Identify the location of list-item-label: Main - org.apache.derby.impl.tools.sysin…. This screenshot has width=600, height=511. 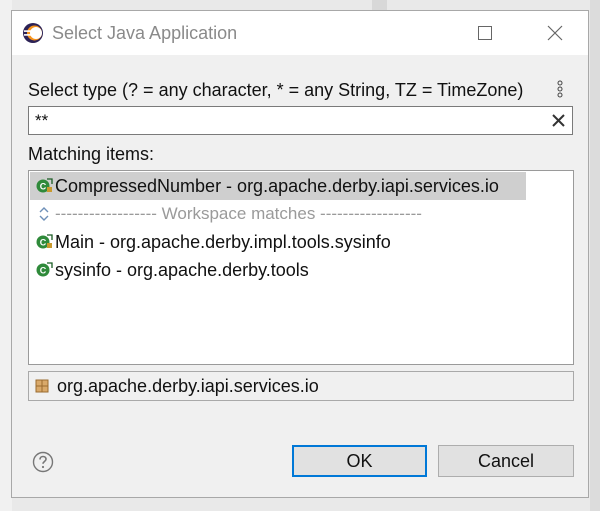
(223, 241).